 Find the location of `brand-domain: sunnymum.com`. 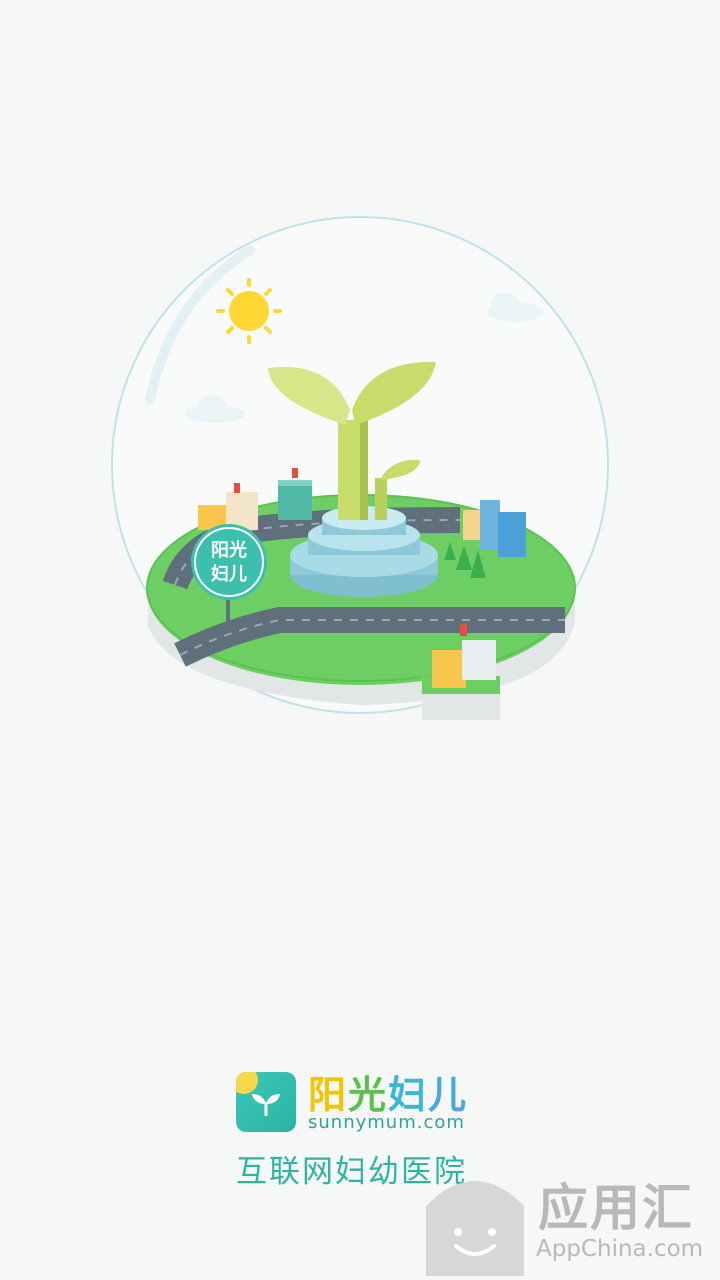

brand-domain: sunnymum.com is located at coordinates (386, 1122).